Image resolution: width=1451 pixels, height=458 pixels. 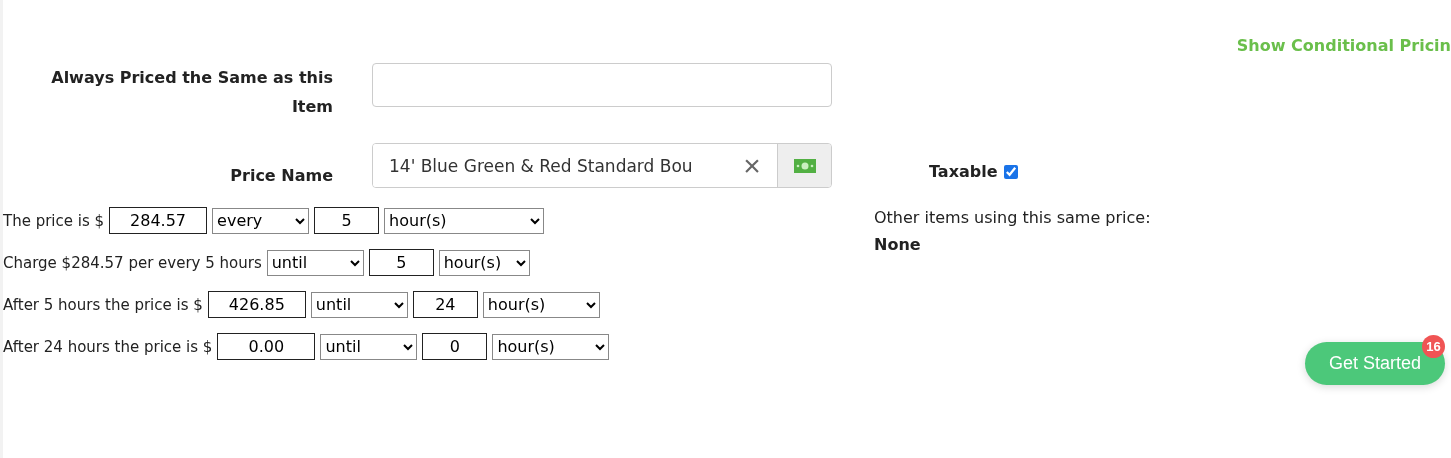 I want to click on input-field, so click(x=602, y=85).